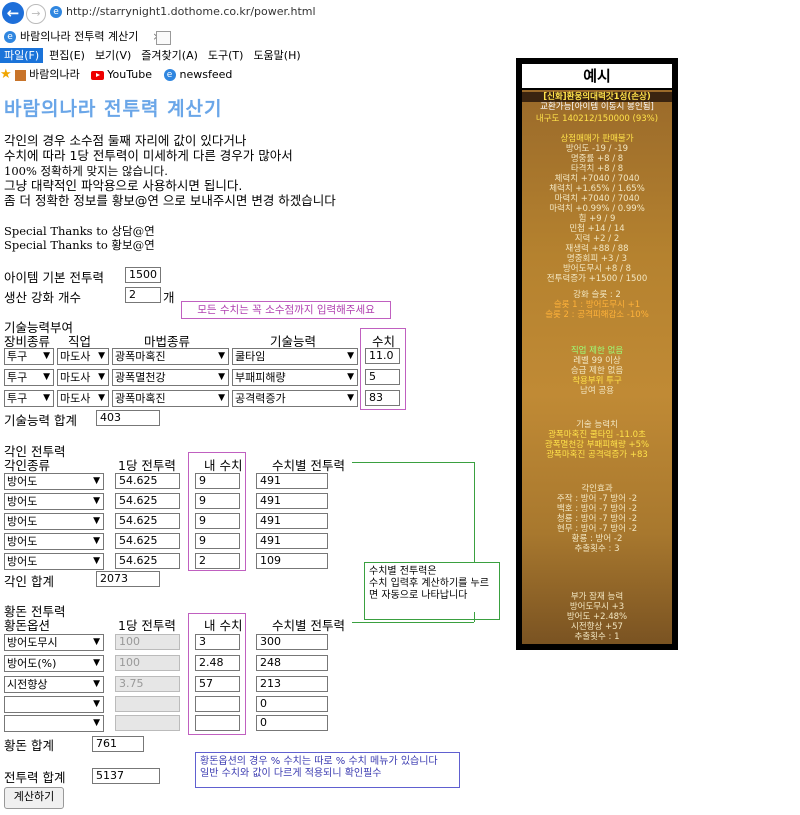 This screenshot has width=800, height=815. I want to click on skill-ability-select: 부패피해량 ▼, so click(295, 377).